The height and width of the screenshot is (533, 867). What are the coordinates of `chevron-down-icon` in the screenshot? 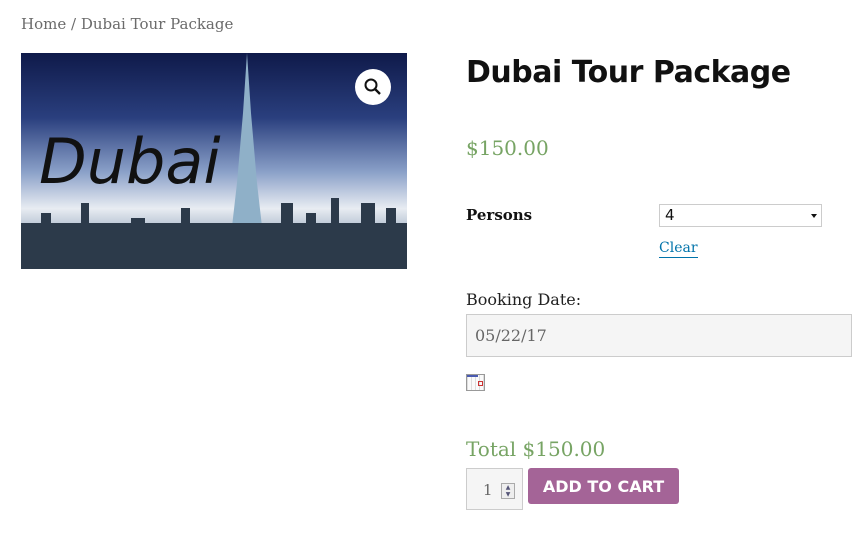 It's located at (814, 216).